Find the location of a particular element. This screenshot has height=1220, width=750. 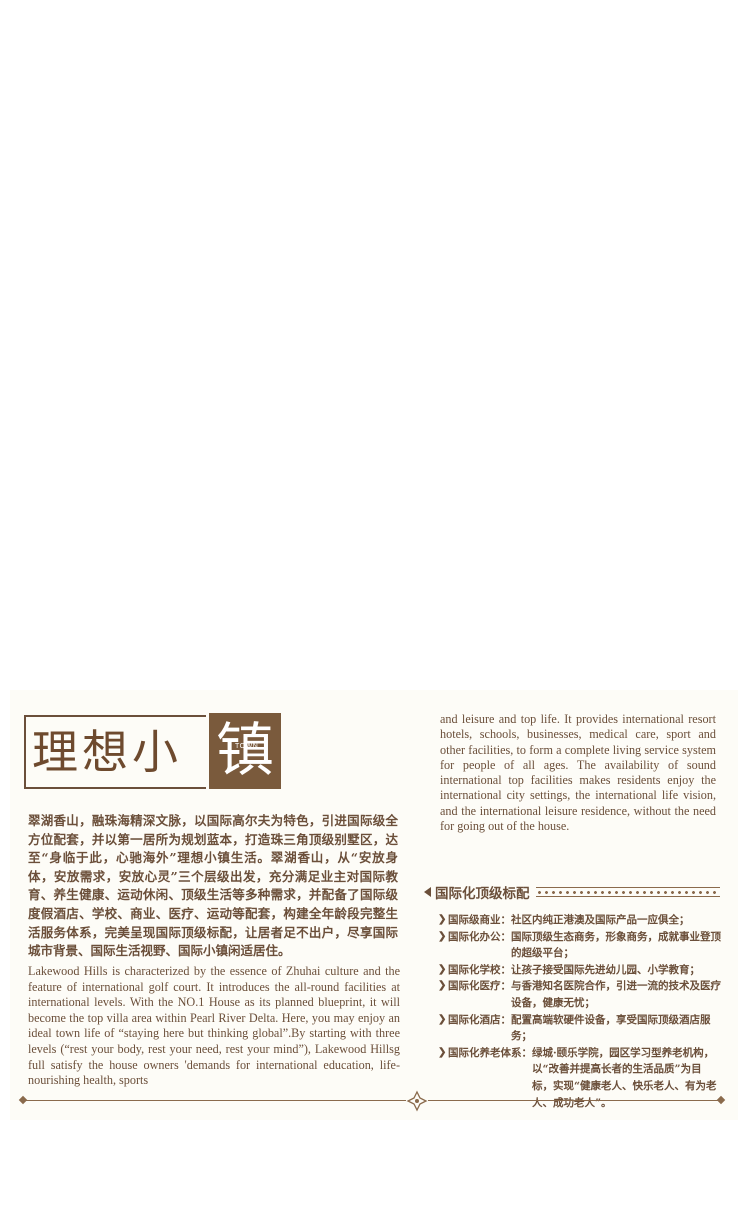

list-item: ❯ 国际化办公： 国际顶级生态商务，形象商务，成就事业登顶的超级平台； is located at coordinates (580, 945).